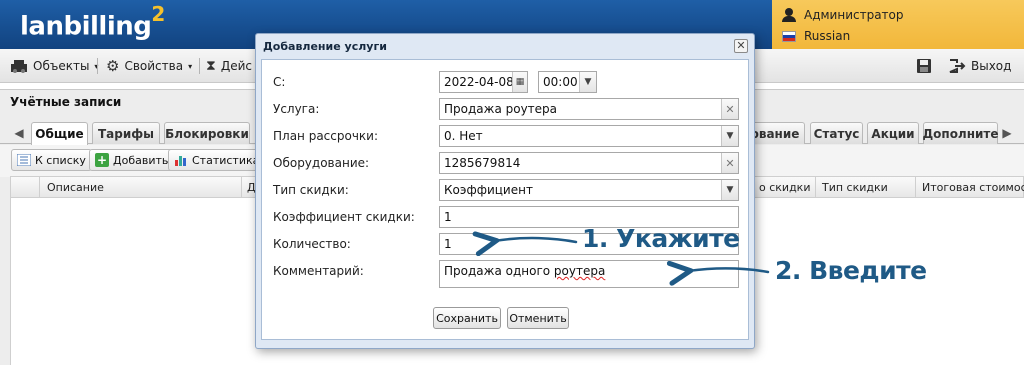 Image resolution: width=1024 pixels, height=365 pixels. Describe the element at coordinates (851, 270) in the screenshot. I see `annotation-step-2: 2. Введите` at that location.